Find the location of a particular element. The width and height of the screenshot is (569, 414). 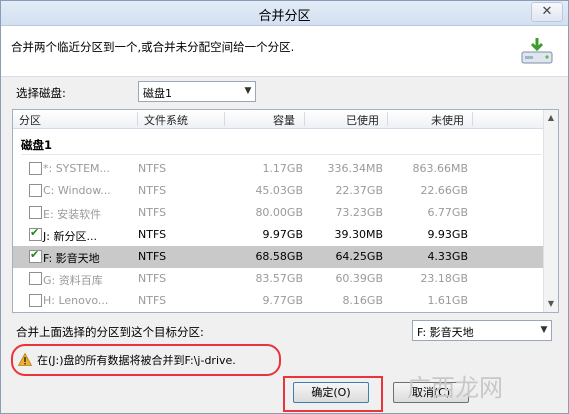

vertical-scrollbar: ▲ ▼ is located at coordinates (550, 211).